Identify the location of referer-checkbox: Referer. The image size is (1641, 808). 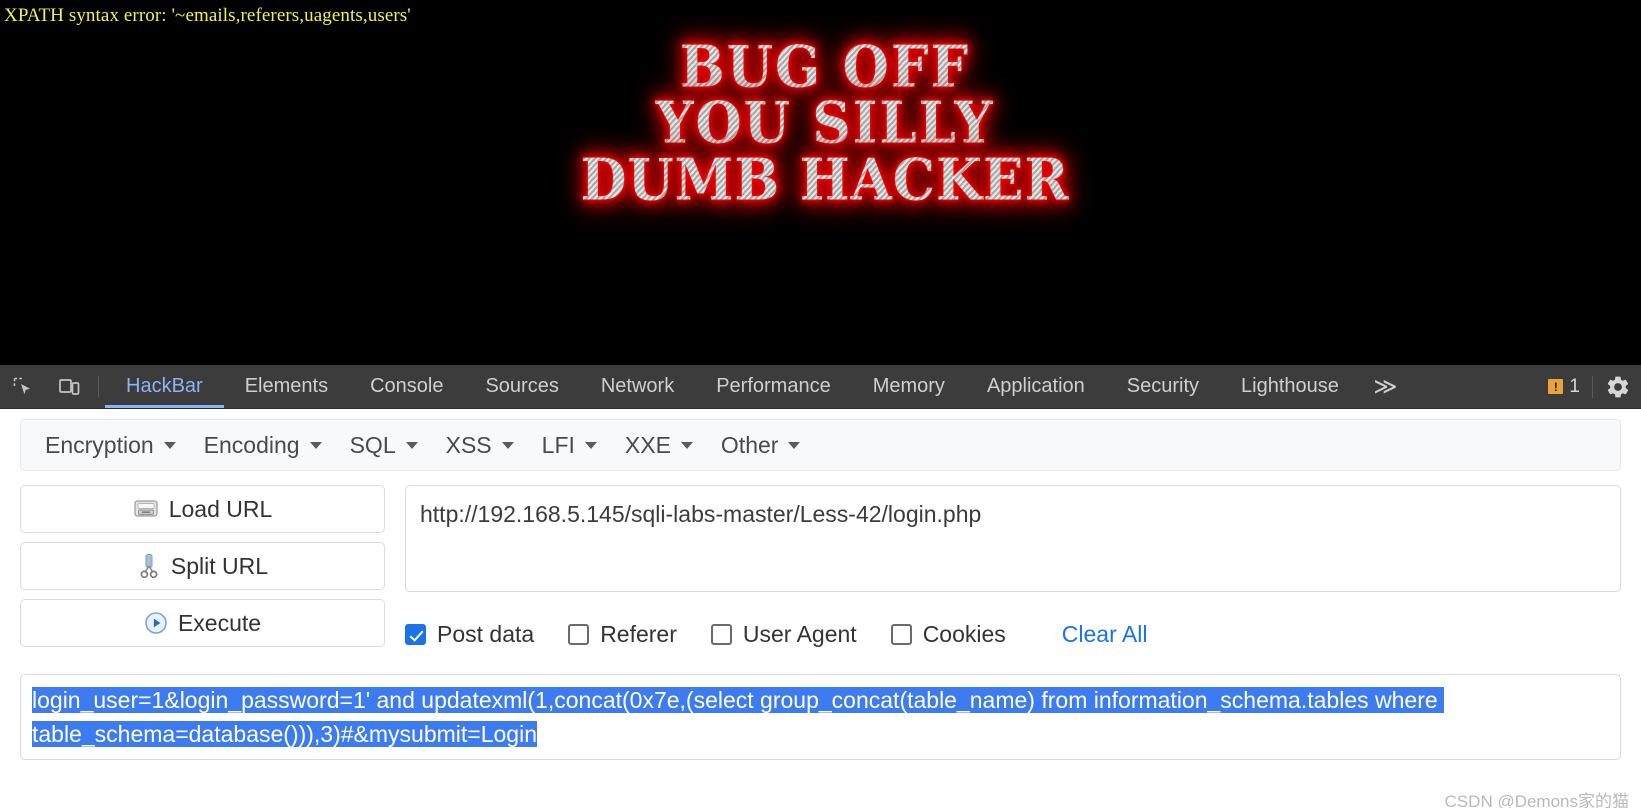
(622, 634).